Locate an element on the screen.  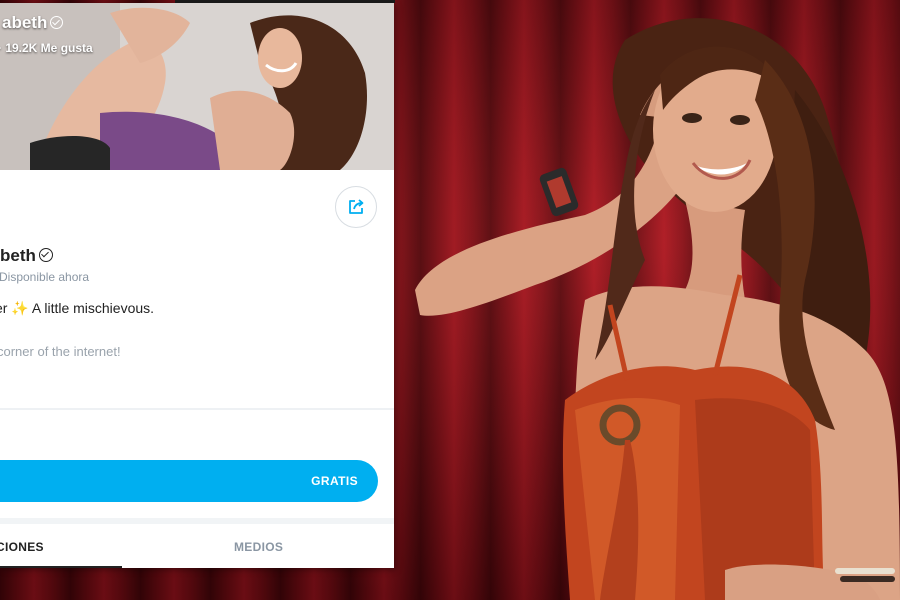
availability-status: Disponible ahora is located at coordinates (45, 277).